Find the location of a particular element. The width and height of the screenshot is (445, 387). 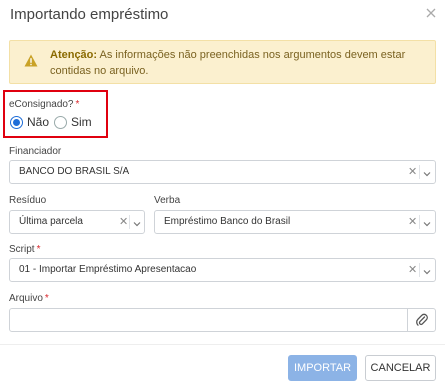

warning-icon is located at coordinates (31, 60).